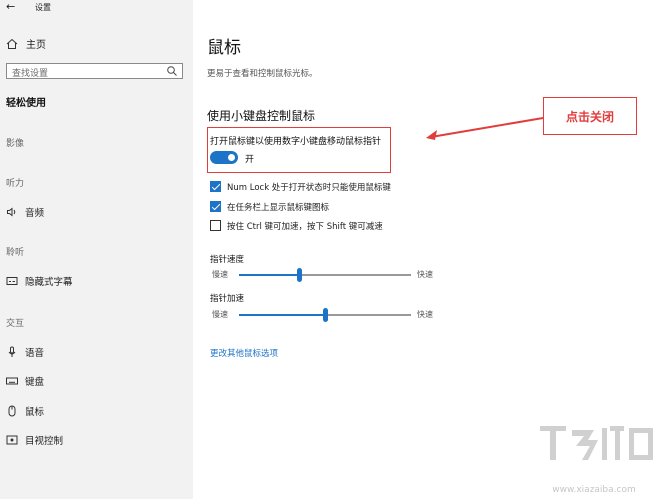 The image size is (660, 499). I want to click on sidebar-item-label: 隐藏式字幕, so click(49, 282).